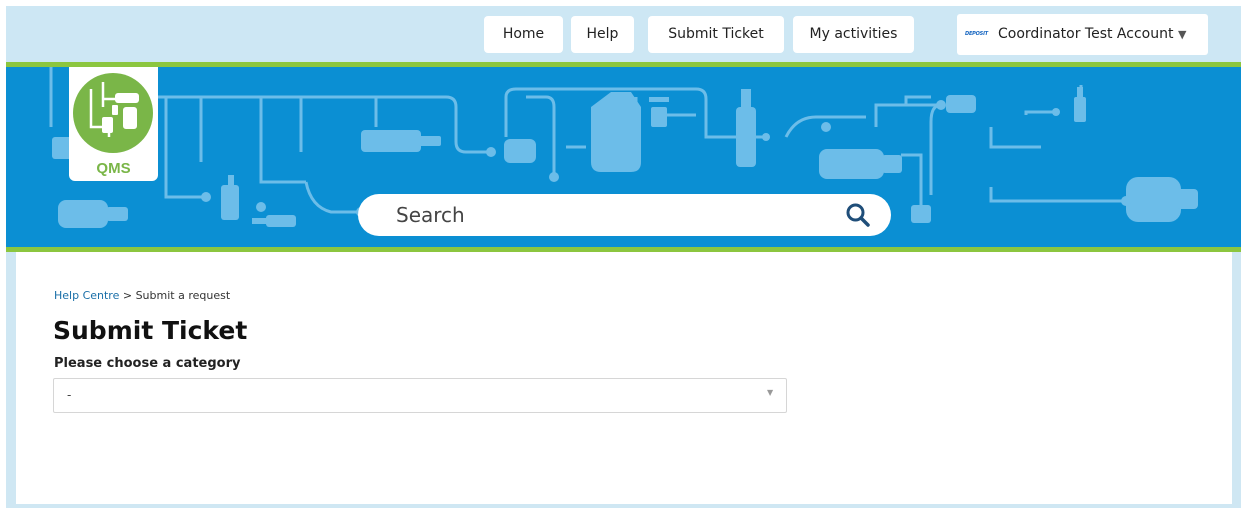 The image size is (1241, 508). Describe the element at coordinates (716, 34) in the screenshot. I see `nav-submit-ticket-button: Submit Ticket` at that location.